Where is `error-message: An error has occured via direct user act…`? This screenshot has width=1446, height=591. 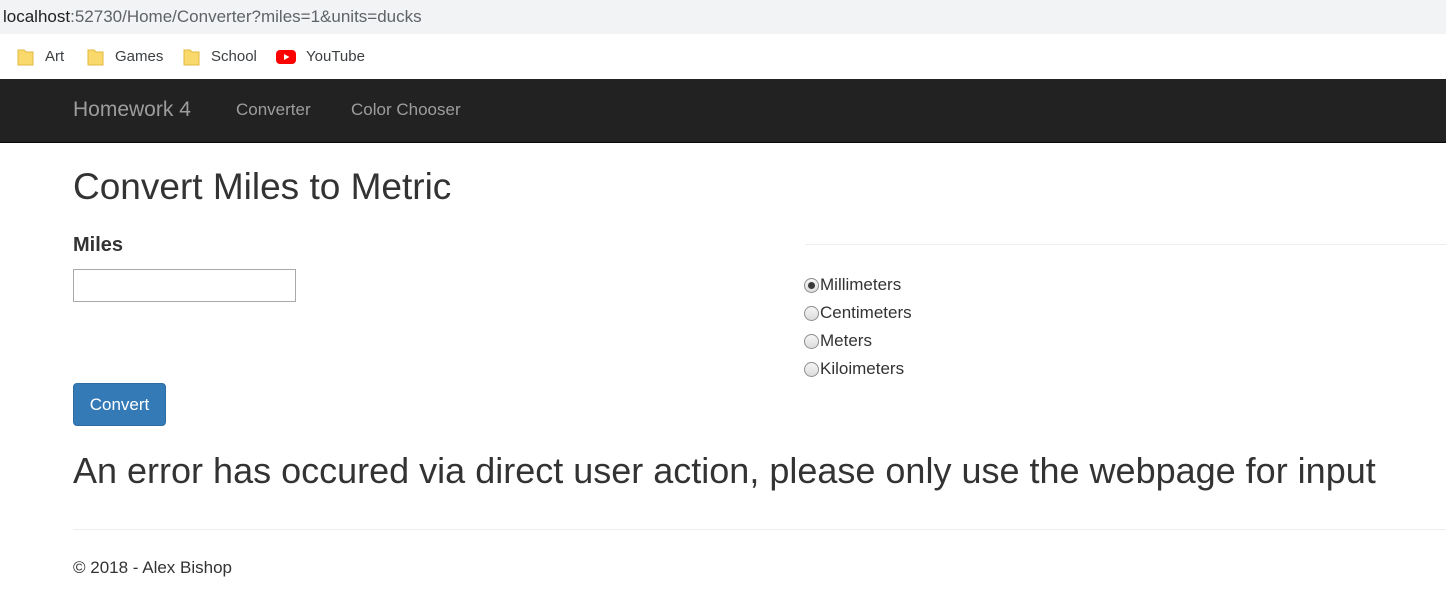 error-message: An error has occured via direct user act… is located at coordinates (724, 470).